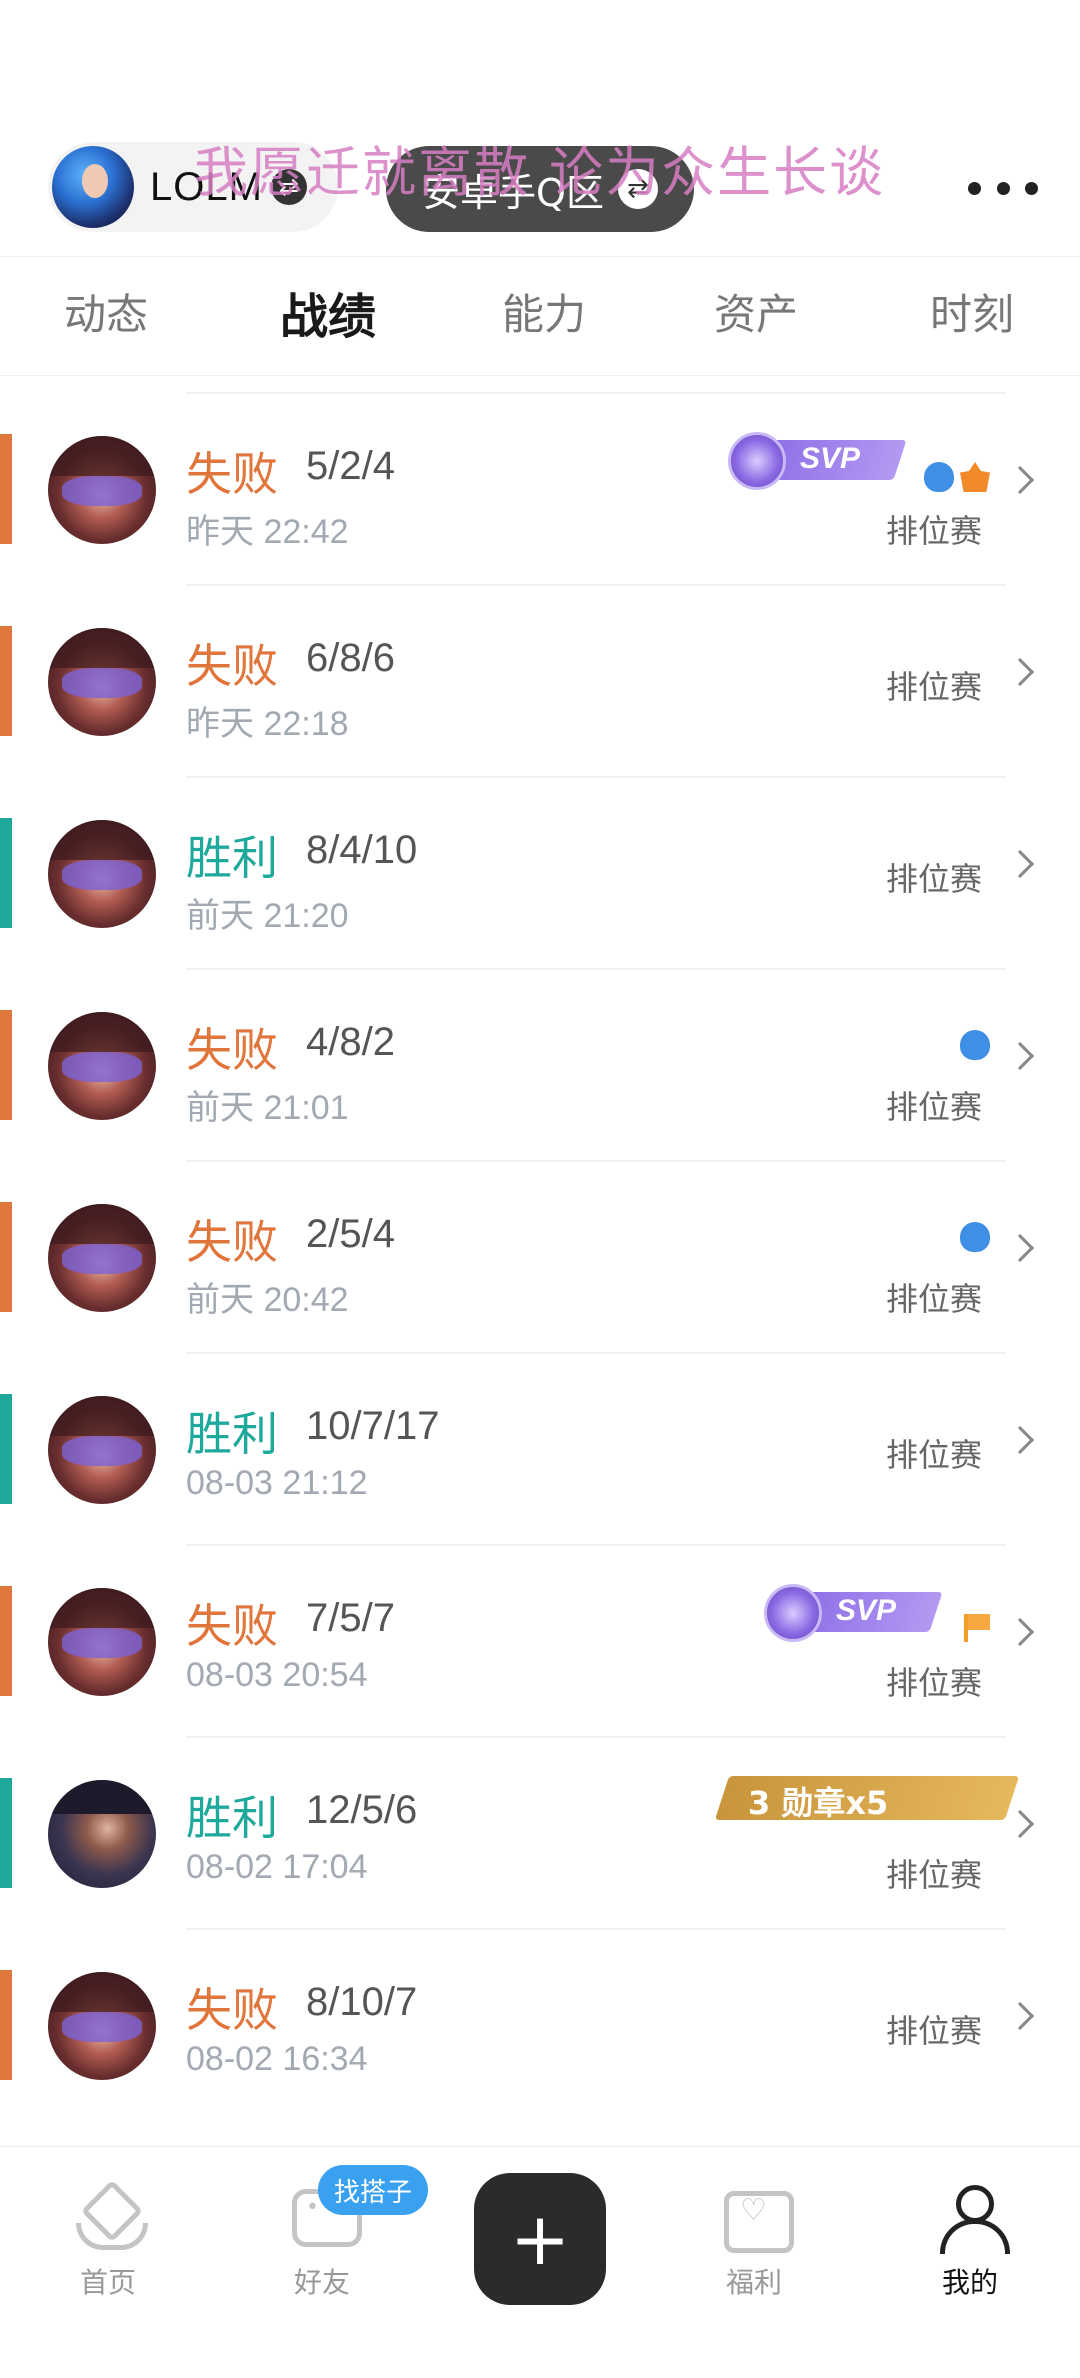  I want to click on match-kda: 2/5/4, so click(350, 1234).